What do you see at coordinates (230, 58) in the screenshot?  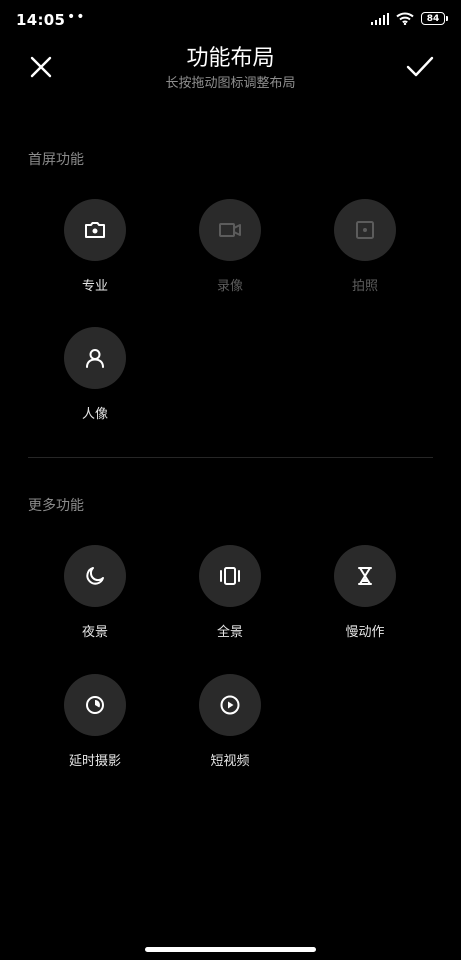 I see `page-title: 功能布局` at bounding box center [230, 58].